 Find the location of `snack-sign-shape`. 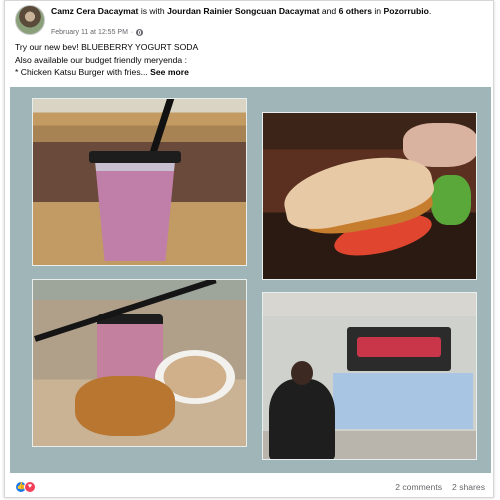

snack-sign-shape is located at coordinates (399, 349).